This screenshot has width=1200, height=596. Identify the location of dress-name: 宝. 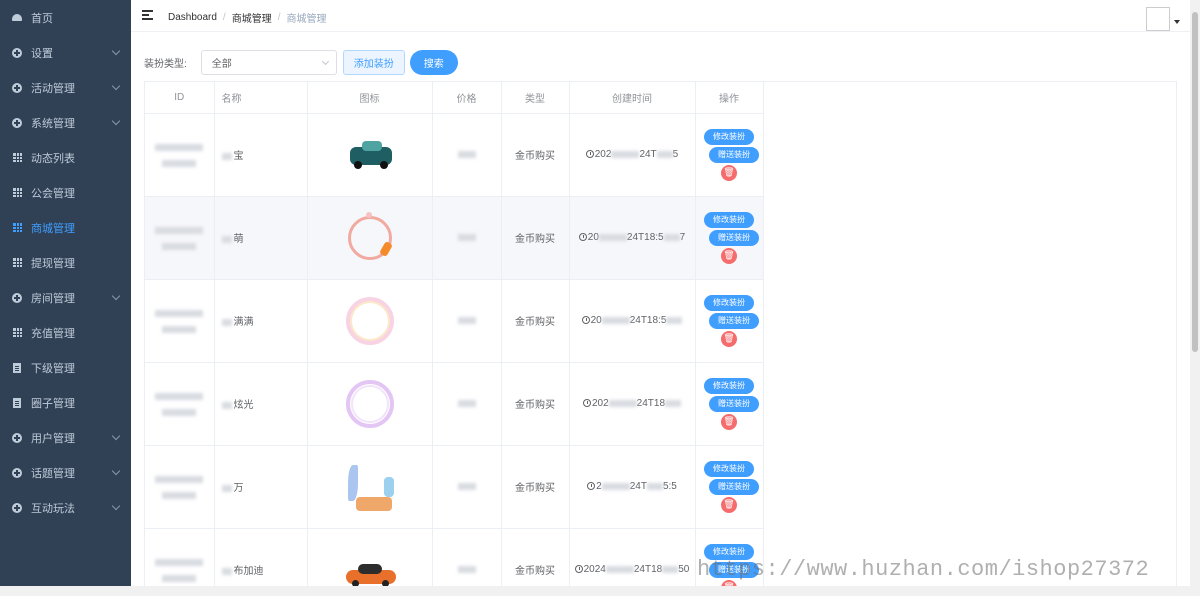
(238, 156).